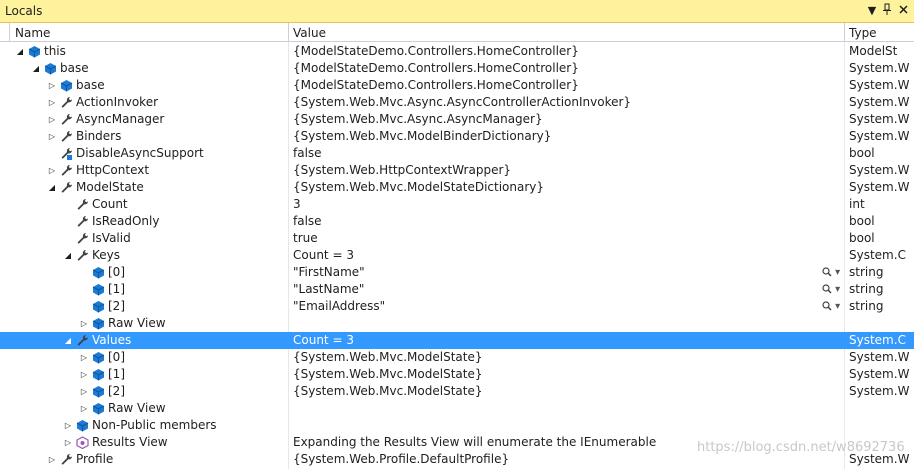  I want to click on row-name: [2], so click(116, 306).